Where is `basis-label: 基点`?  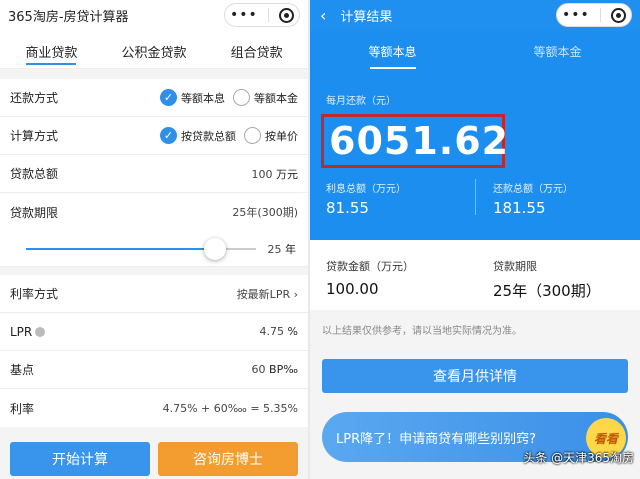
basis-label: 基点 is located at coordinates (22, 370).